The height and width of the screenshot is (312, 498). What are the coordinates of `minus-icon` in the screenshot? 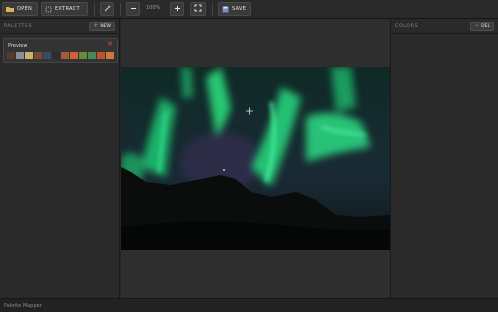 It's located at (133, 9).